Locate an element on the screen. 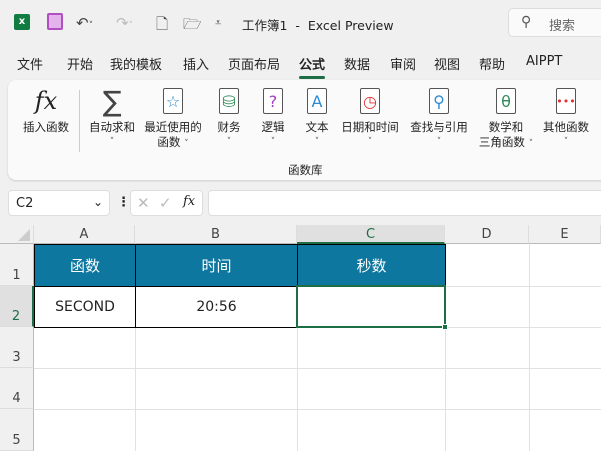  label: 插入函数 is located at coordinates (46, 127).